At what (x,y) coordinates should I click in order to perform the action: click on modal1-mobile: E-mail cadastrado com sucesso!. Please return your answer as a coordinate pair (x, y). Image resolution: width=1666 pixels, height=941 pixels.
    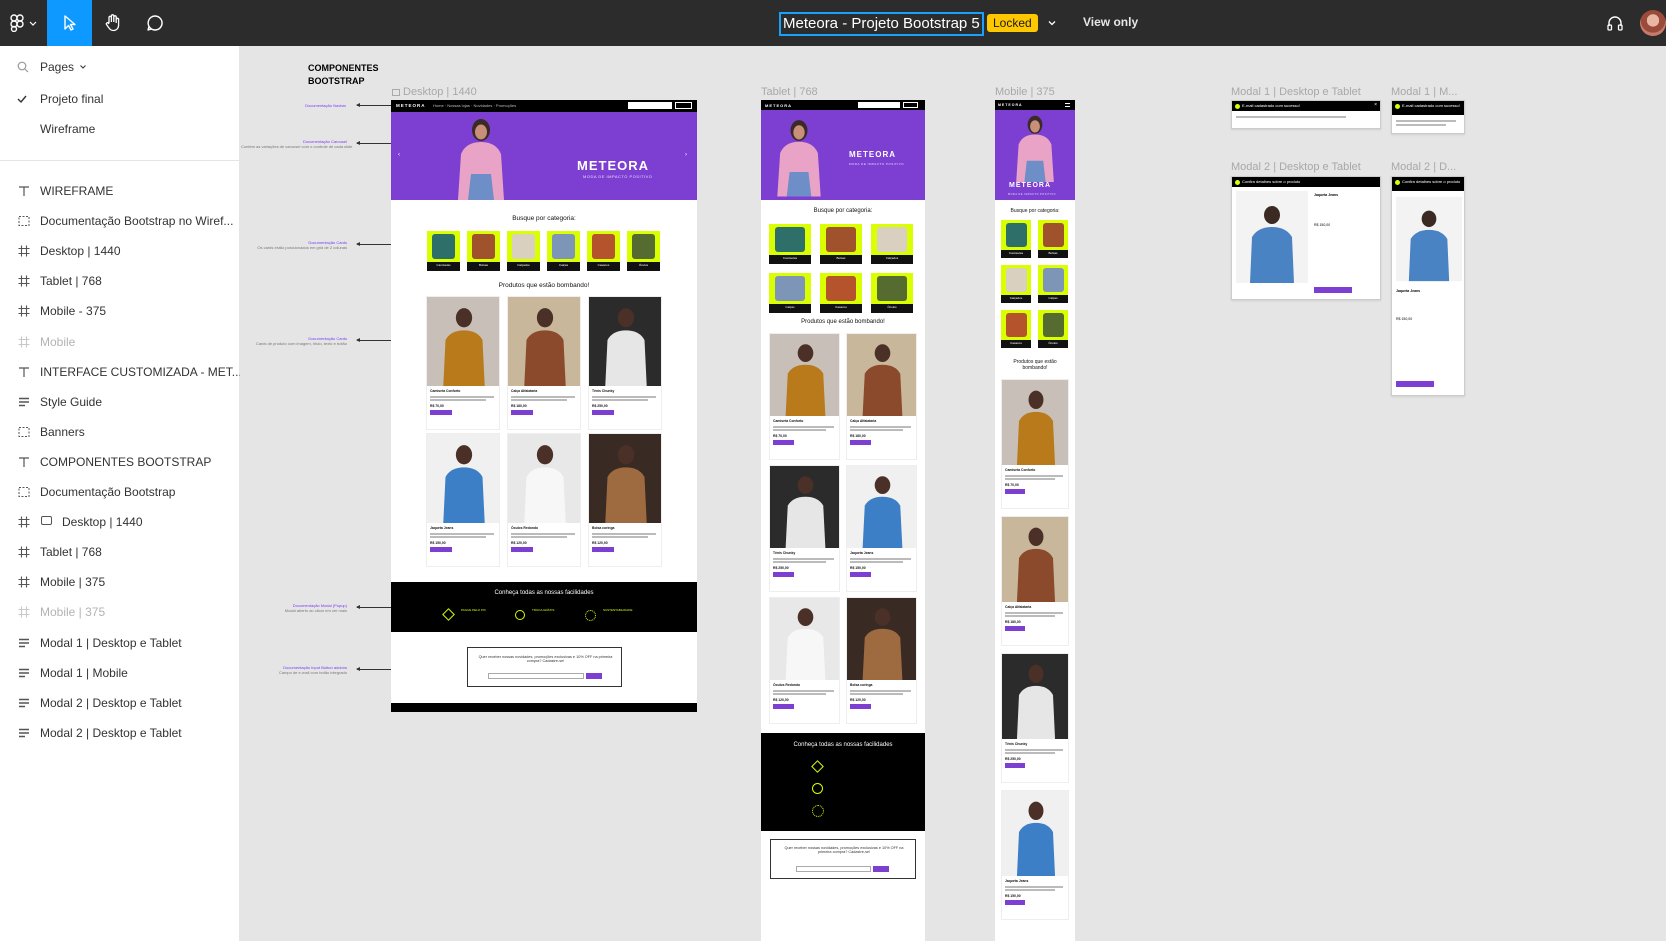
    Looking at the image, I should click on (1428, 117).